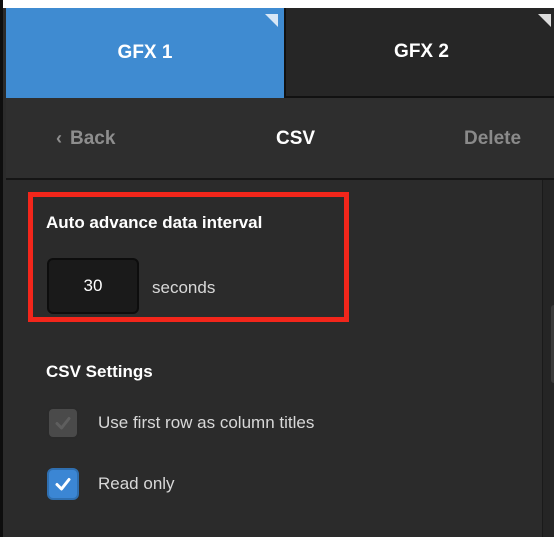 The image size is (554, 537). Describe the element at coordinates (296, 138) in the screenshot. I see `page-title: CSV` at that location.